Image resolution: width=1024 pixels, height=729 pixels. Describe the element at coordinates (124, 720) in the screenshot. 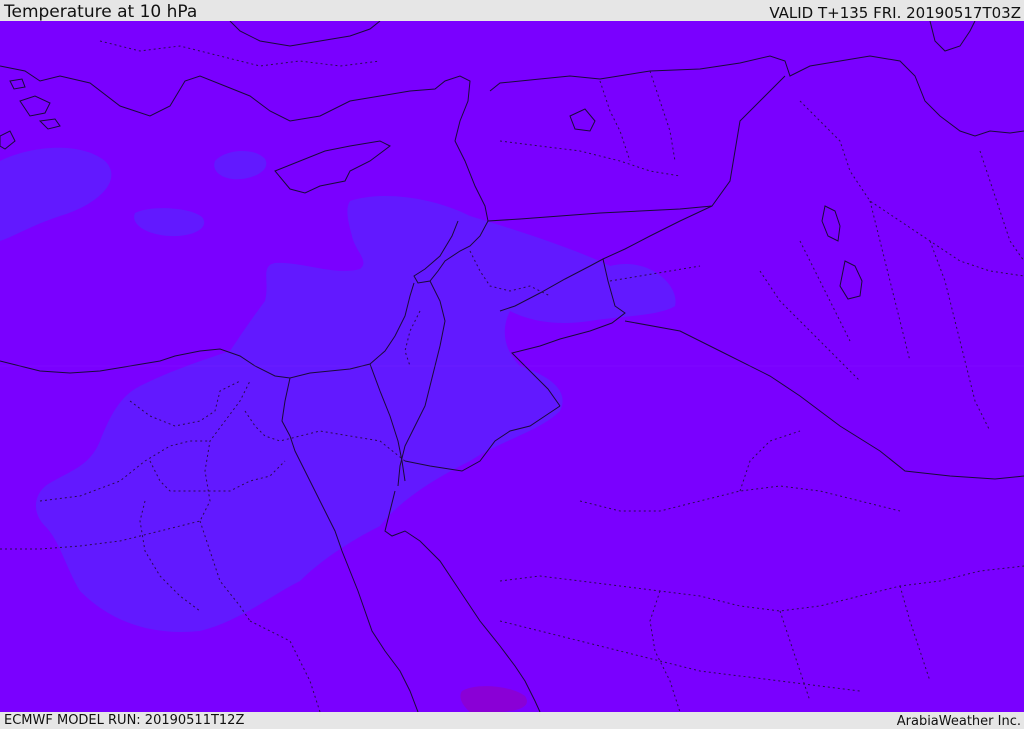

I see `model-run-label: ECMWF MODEL RUN: 20190511T12Z` at that location.